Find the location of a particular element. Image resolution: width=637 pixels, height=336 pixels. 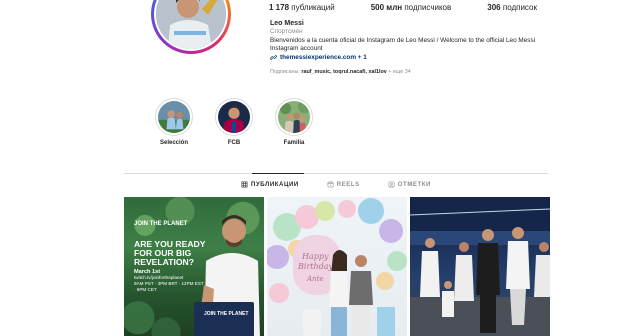

profile-avatar is located at coordinates (191, 27).